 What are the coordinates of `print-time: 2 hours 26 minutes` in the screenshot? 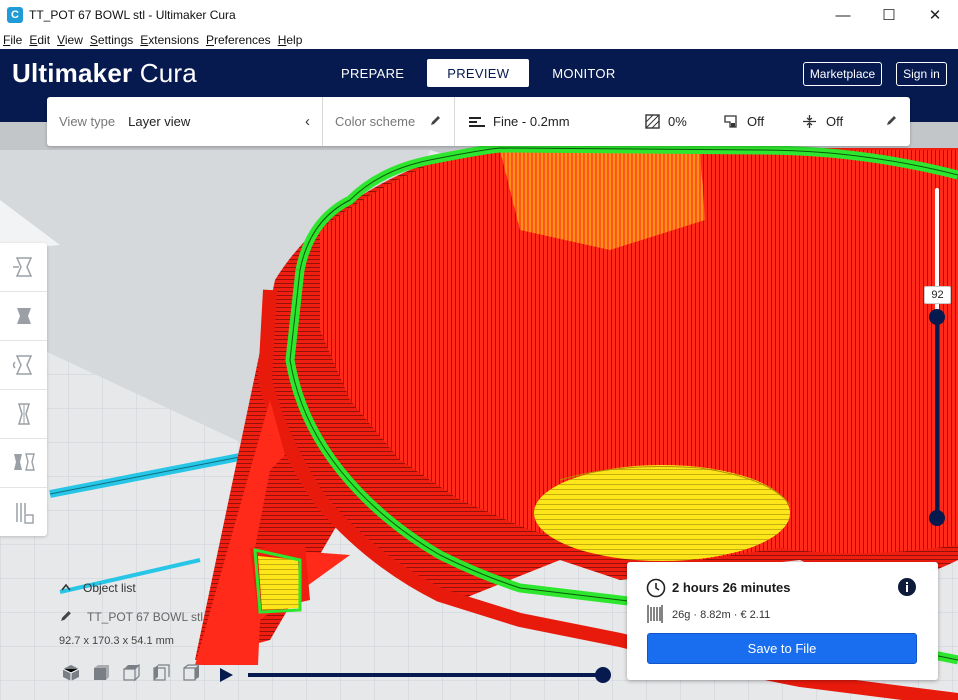 It's located at (731, 587).